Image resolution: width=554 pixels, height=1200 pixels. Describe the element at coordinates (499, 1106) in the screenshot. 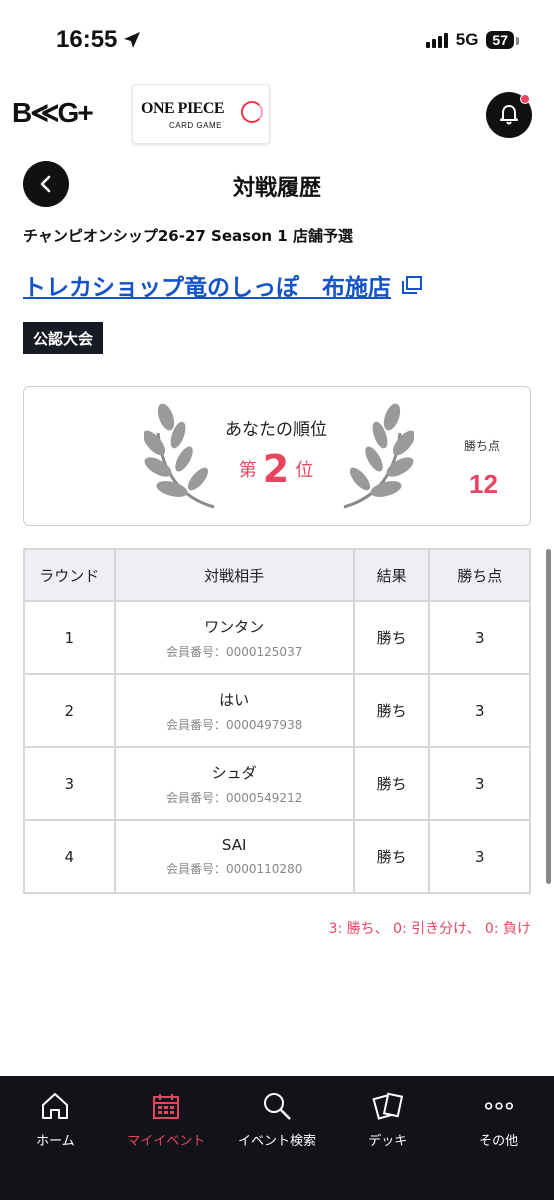

I see `more-icon` at that location.